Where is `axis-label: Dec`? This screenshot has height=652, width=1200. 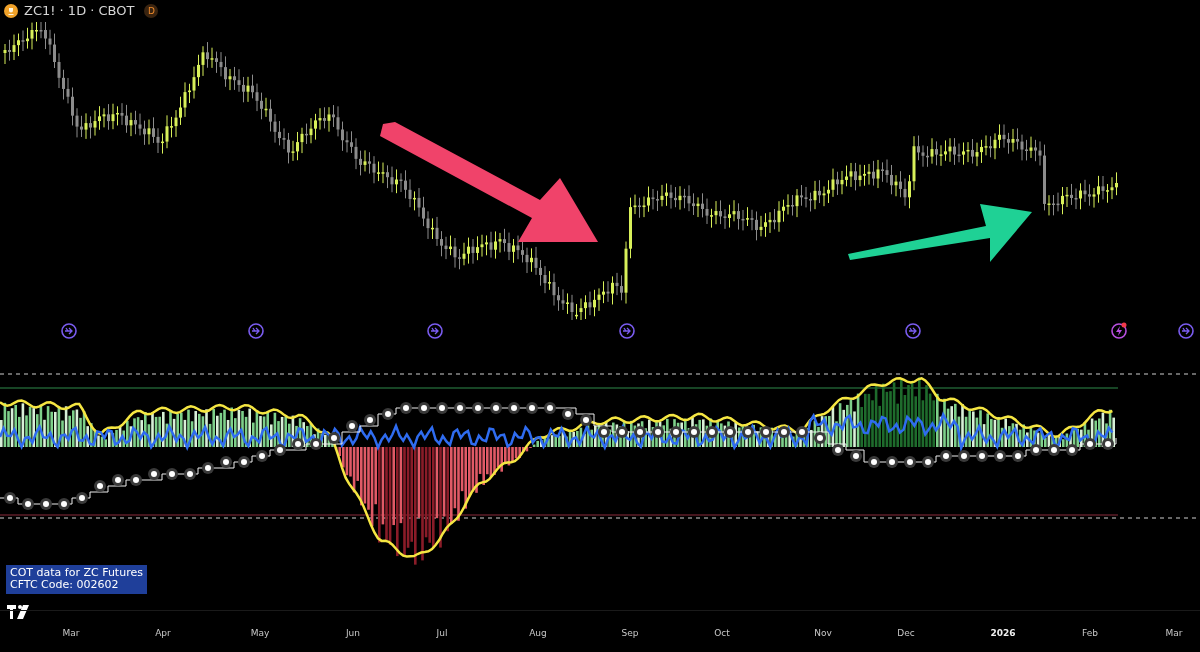
axis-label: Dec is located at coordinates (906, 633).